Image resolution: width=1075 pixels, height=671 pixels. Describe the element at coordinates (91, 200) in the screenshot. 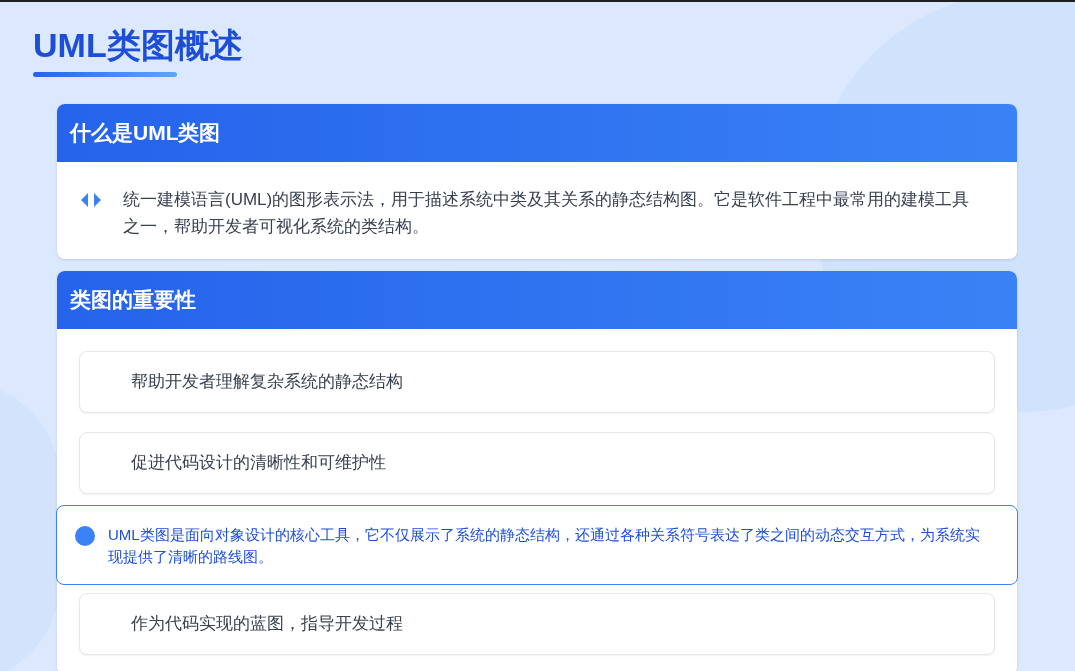

I see `code-brackets-icon` at that location.